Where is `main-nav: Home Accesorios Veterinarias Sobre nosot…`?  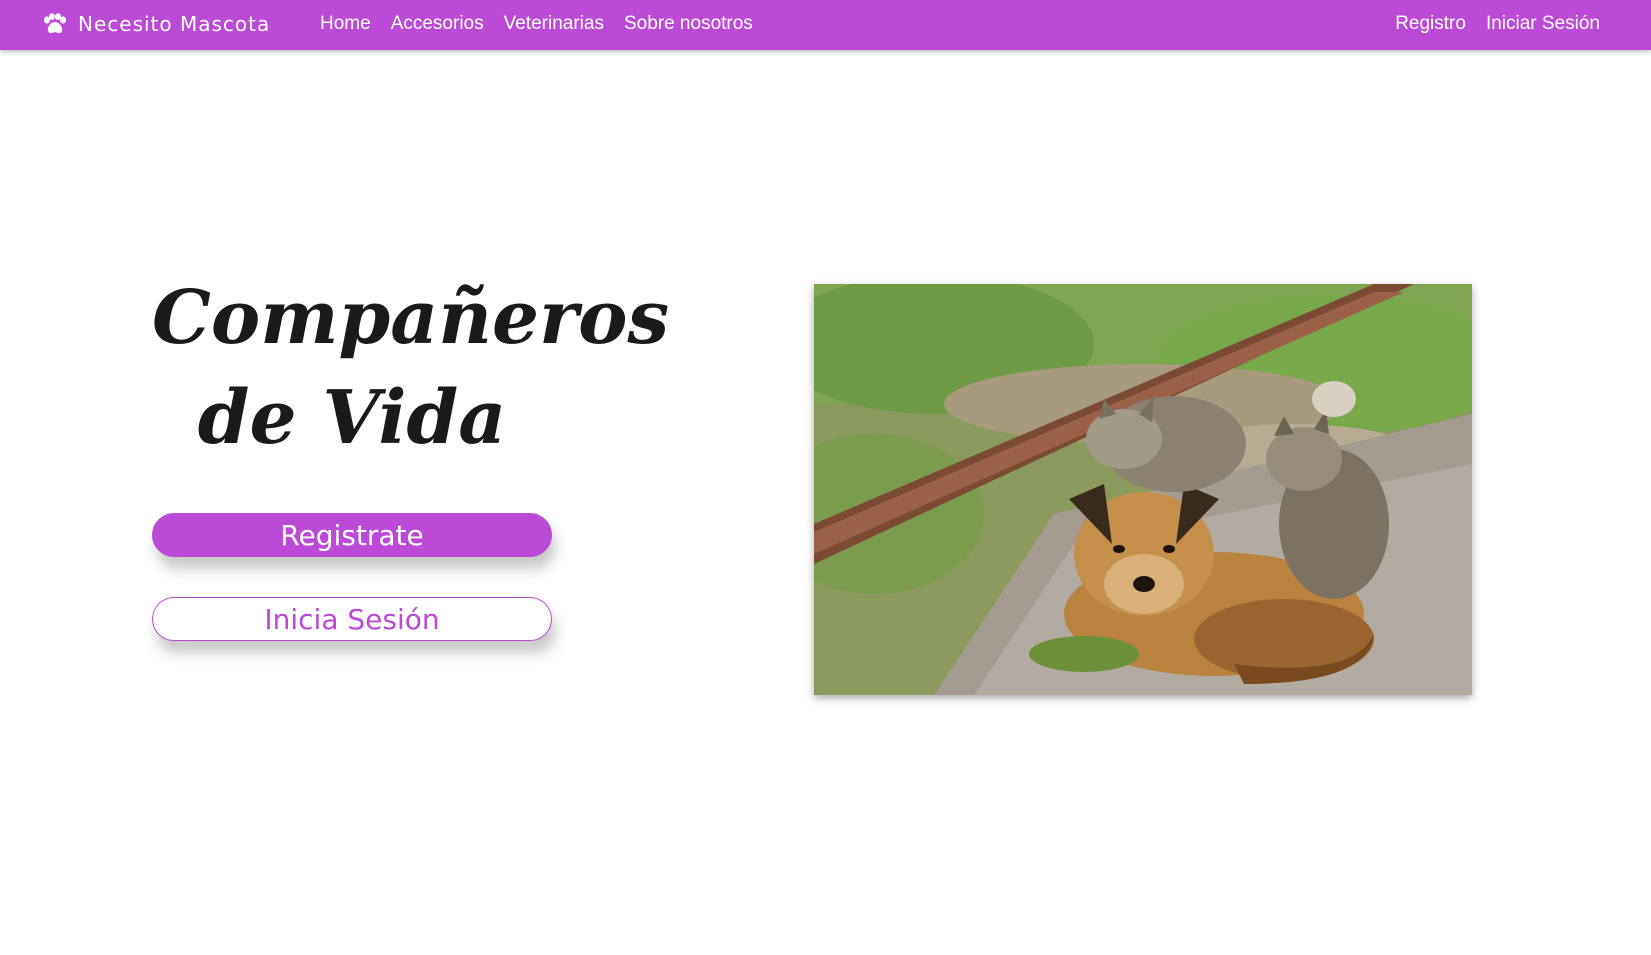 main-nav: Home Accesorios Veterinarias Sobre nosot… is located at coordinates (536, 23).